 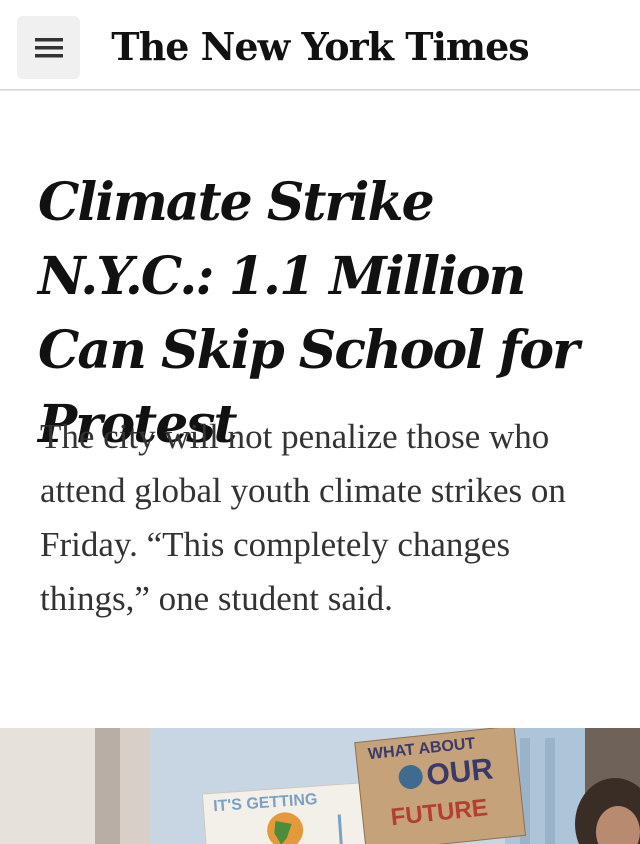 What do you see at coordinates (460, 772) in the screenshot?
I see `sign-right-line2: OUR` at bounding box center [460, 772].